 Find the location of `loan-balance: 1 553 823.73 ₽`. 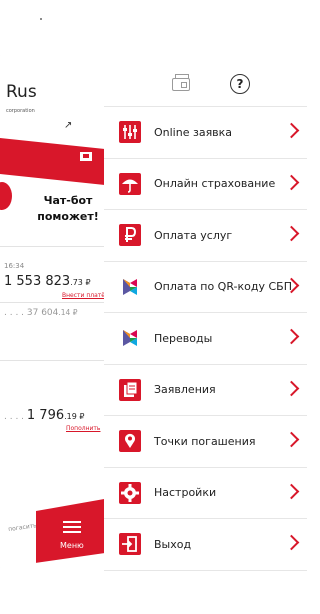

loan-balance: 1 553 823.73 ₽ is located at coordinates (47, 281).